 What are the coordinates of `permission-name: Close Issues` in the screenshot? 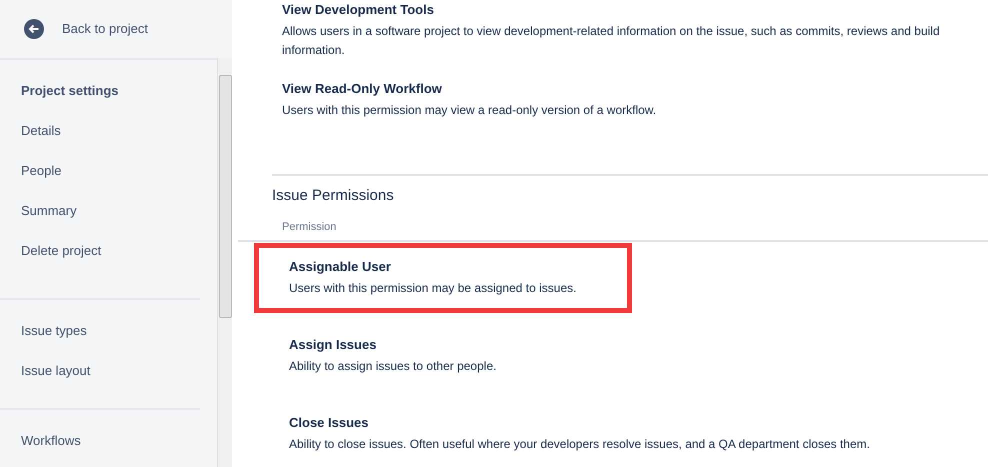 It's located at (329, 423).